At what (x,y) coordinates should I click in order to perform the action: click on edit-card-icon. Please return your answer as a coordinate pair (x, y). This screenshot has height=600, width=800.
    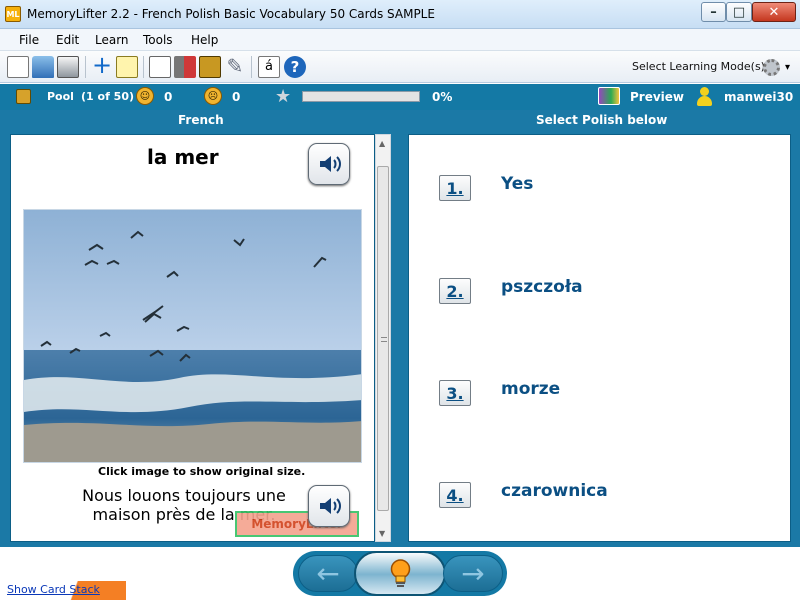
    Looking at the image, I should click on (127, 67).